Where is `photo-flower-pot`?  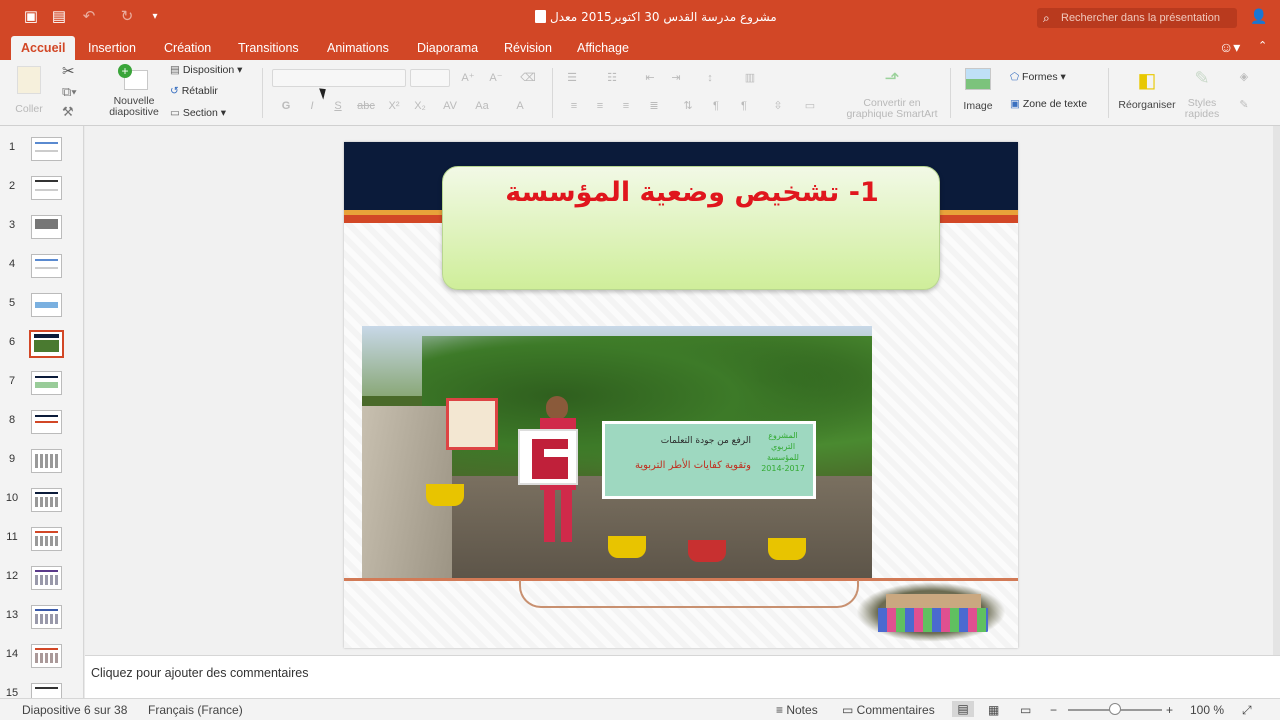
photo-flower-pot is located at coordinates (787, 549).